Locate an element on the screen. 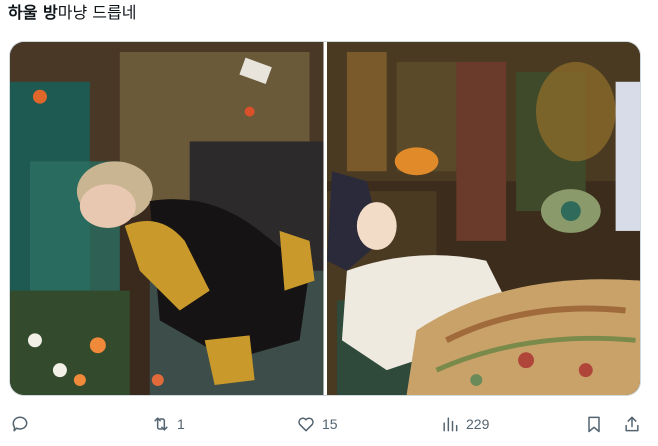 The image size is (658, 446). like-button: 15 is located at coordinates (317, 424).